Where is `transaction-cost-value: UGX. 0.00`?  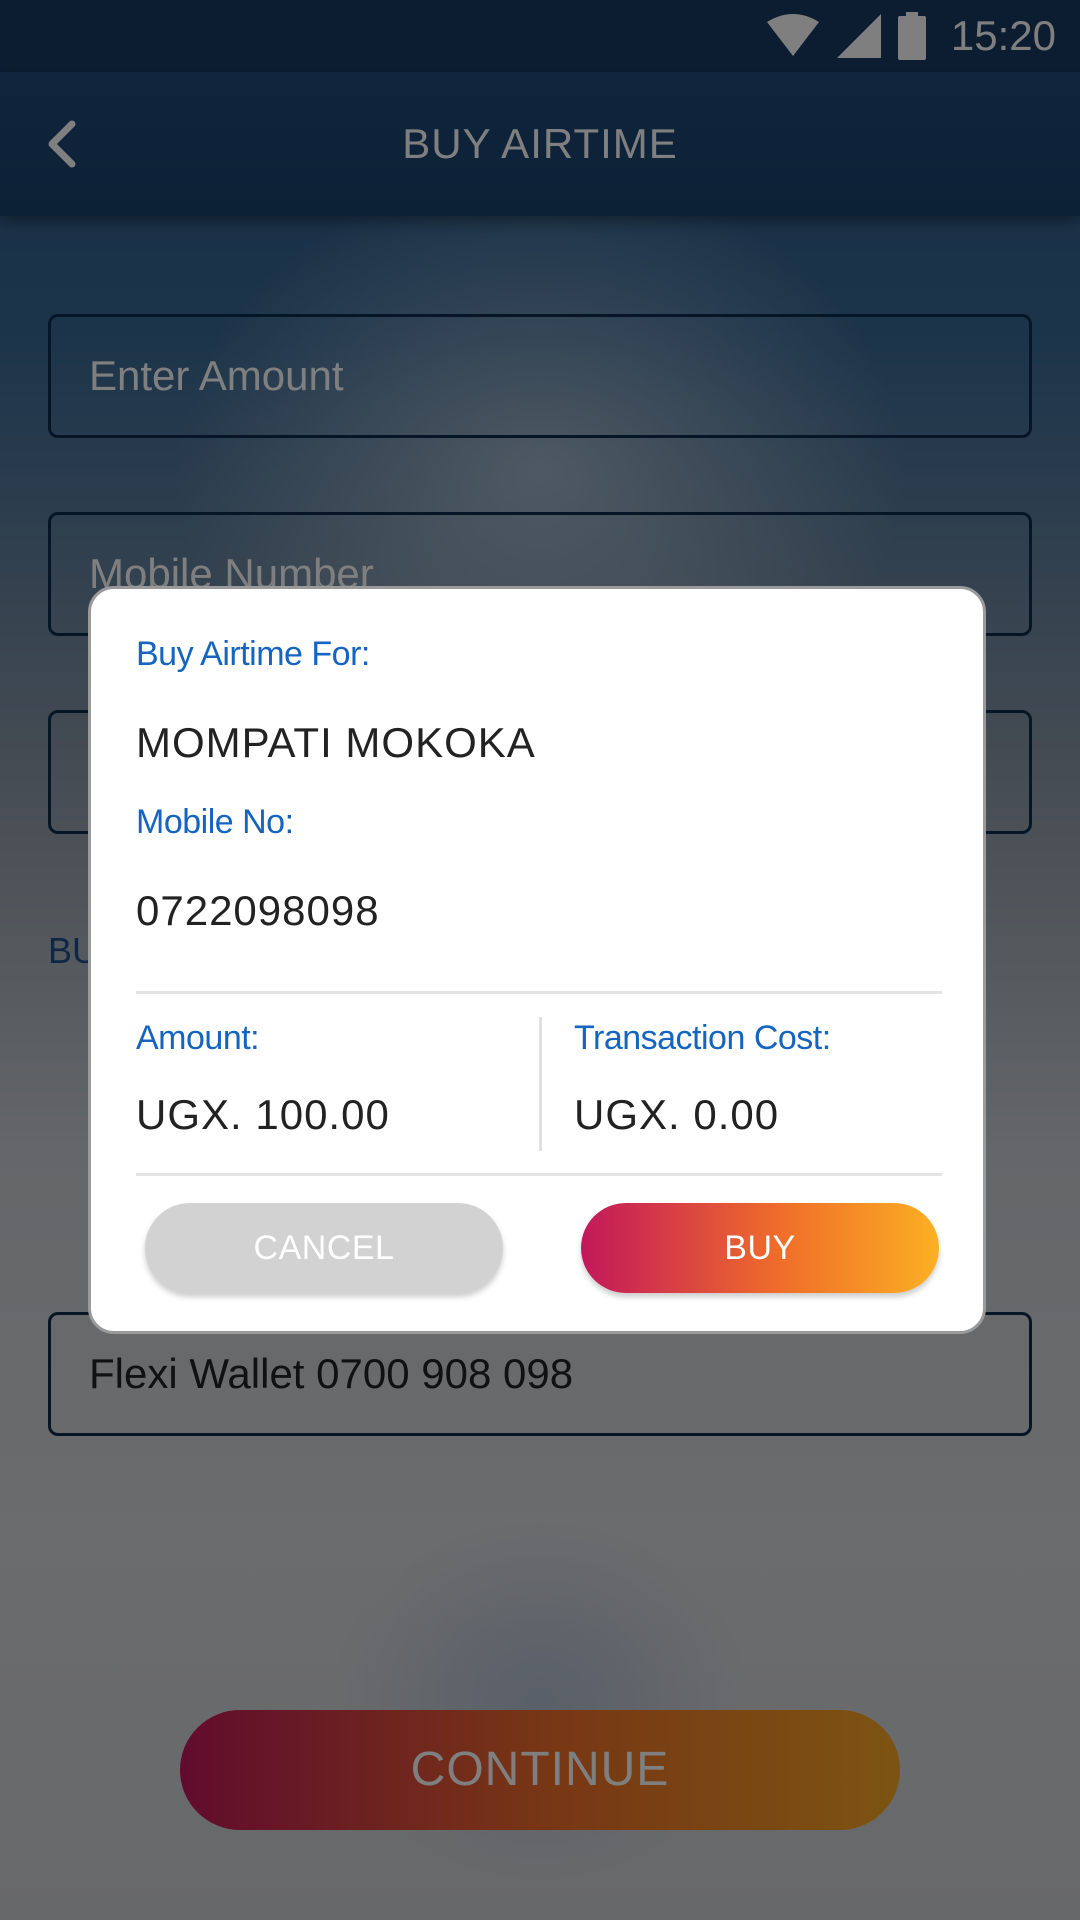 transaction-cost-value: UGX. 0.00 is located at coordinates (677, 1114).